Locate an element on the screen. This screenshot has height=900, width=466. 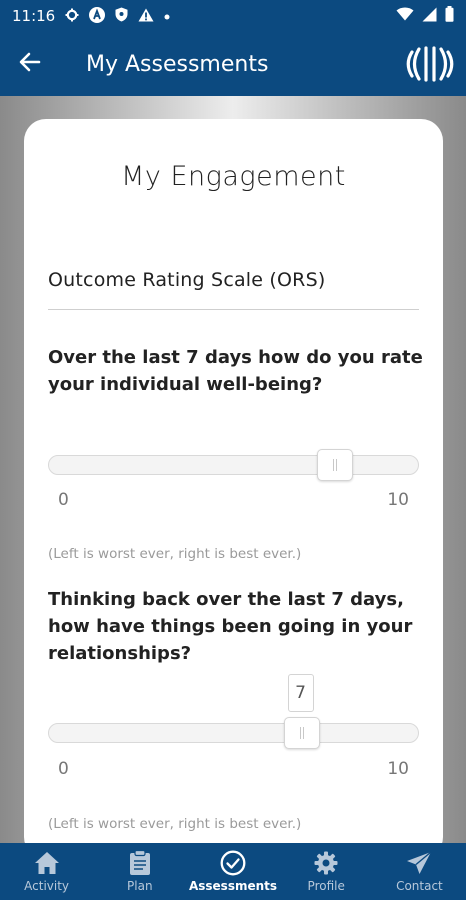
home-icon is located at coordinates (47, 863).